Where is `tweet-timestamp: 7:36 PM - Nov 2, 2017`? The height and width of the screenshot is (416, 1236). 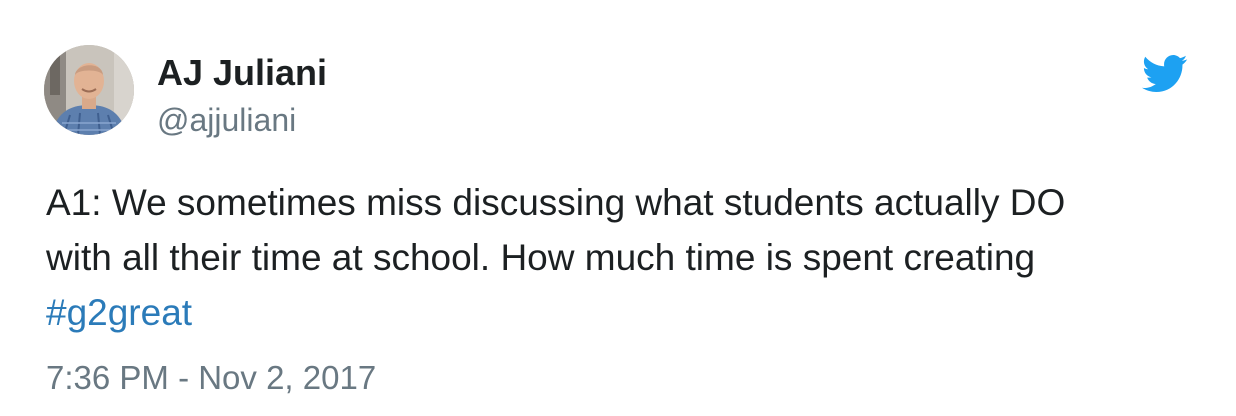 tweet-timestamp: 7:36 PM - Nov 2, 2017 is located at coordinates (211, 378).